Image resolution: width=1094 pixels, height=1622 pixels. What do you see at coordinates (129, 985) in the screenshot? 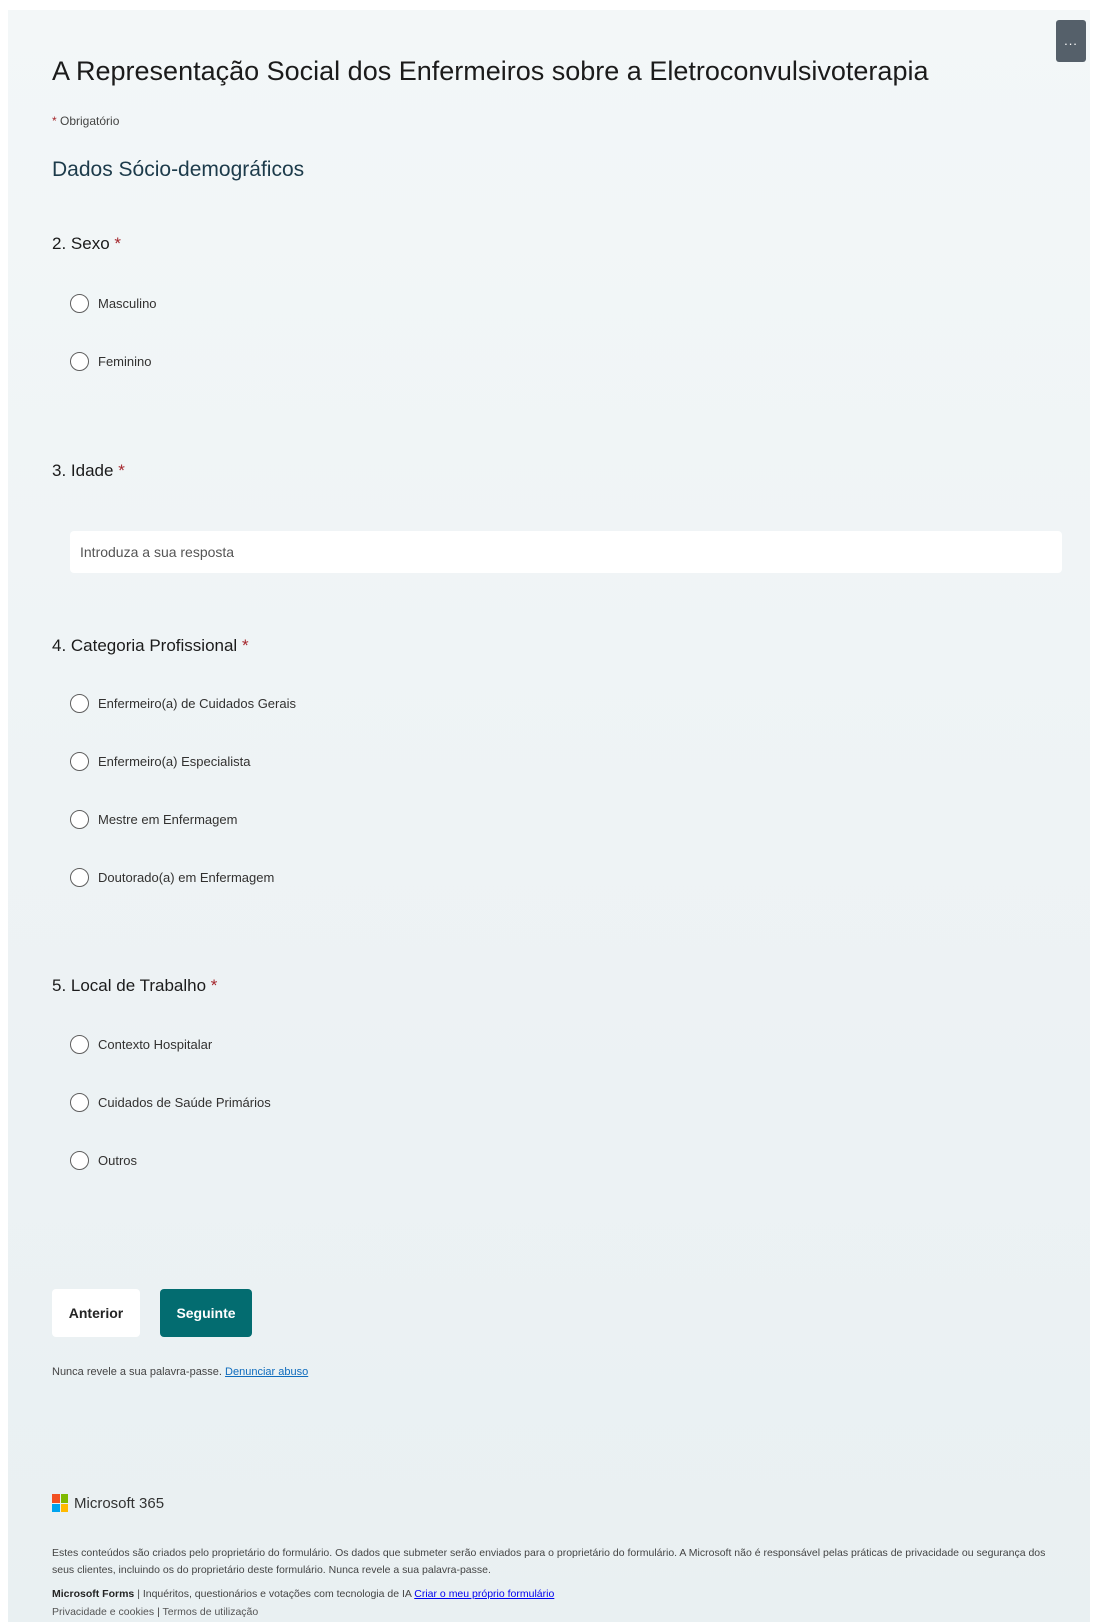
I see `question-label: 5. Local de Trabalho` at bounding box center [129, 985].